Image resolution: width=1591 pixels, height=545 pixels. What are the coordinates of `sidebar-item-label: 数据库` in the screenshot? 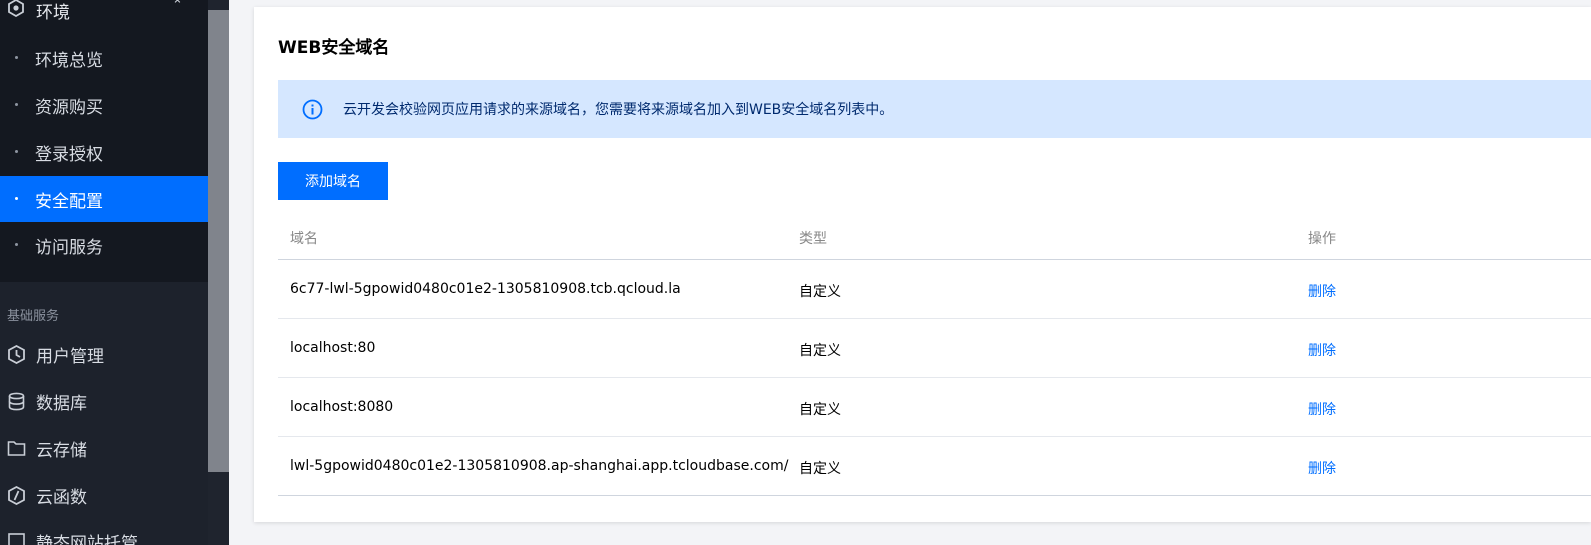 It's located at (61, 404).